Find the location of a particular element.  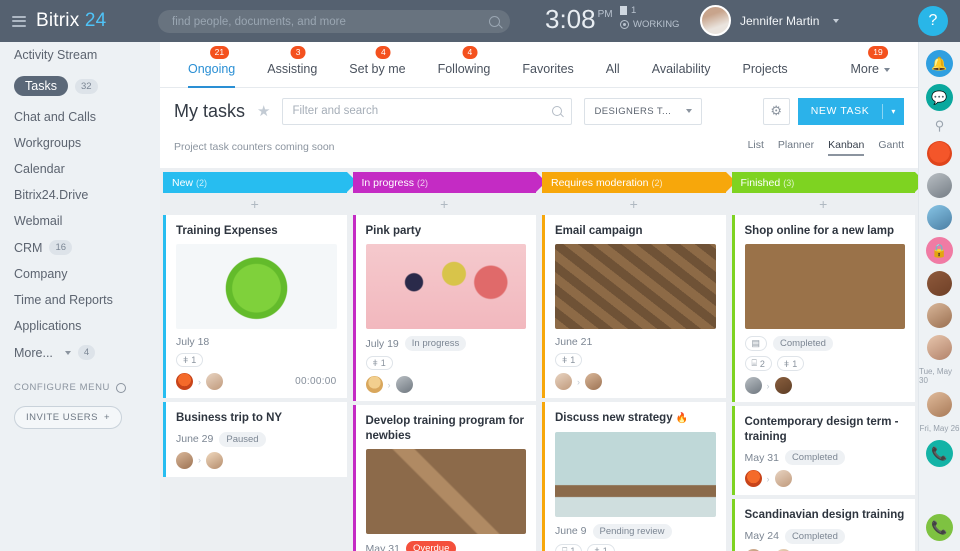

tab-following: 4 Following is located at coordinates (464, 66).